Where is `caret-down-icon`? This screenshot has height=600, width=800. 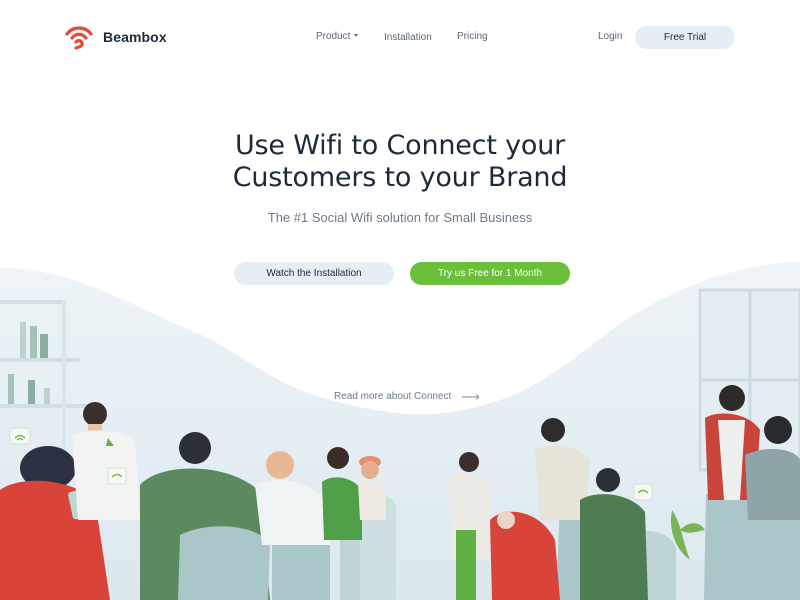 caret-down-icon is located at coordinates (356, 35).